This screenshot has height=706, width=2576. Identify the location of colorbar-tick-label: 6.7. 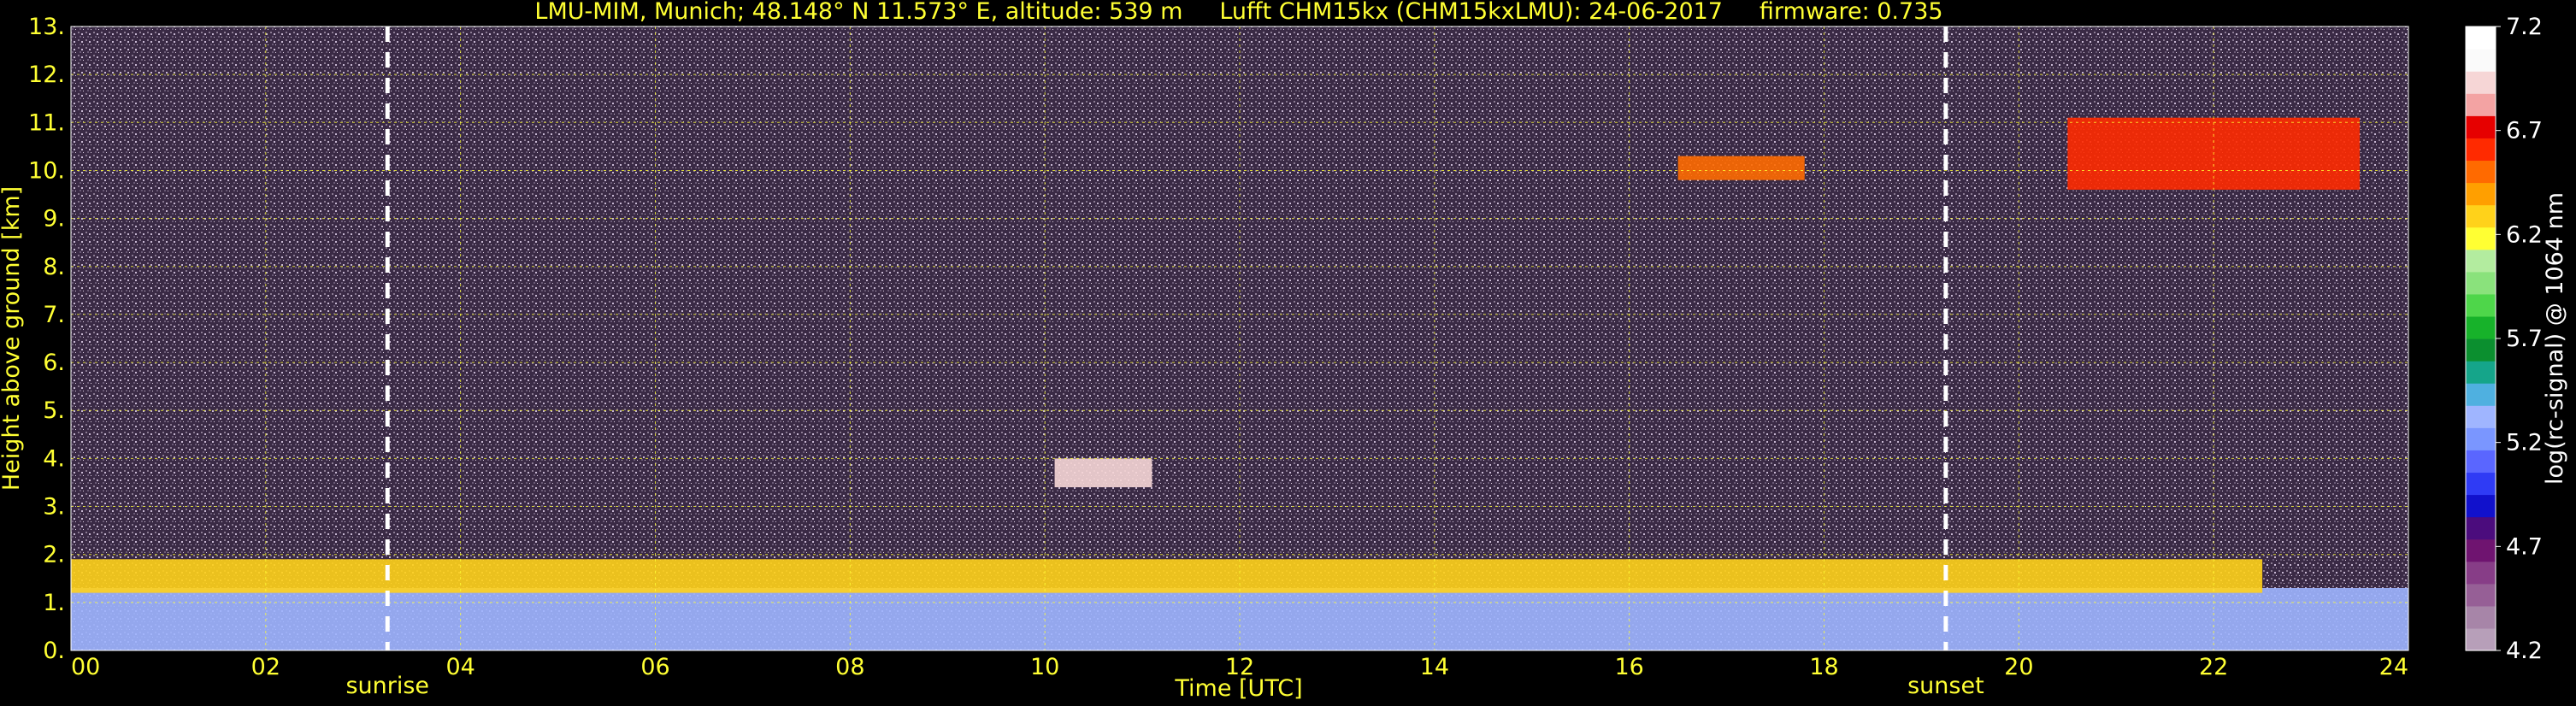
(2524, 131).